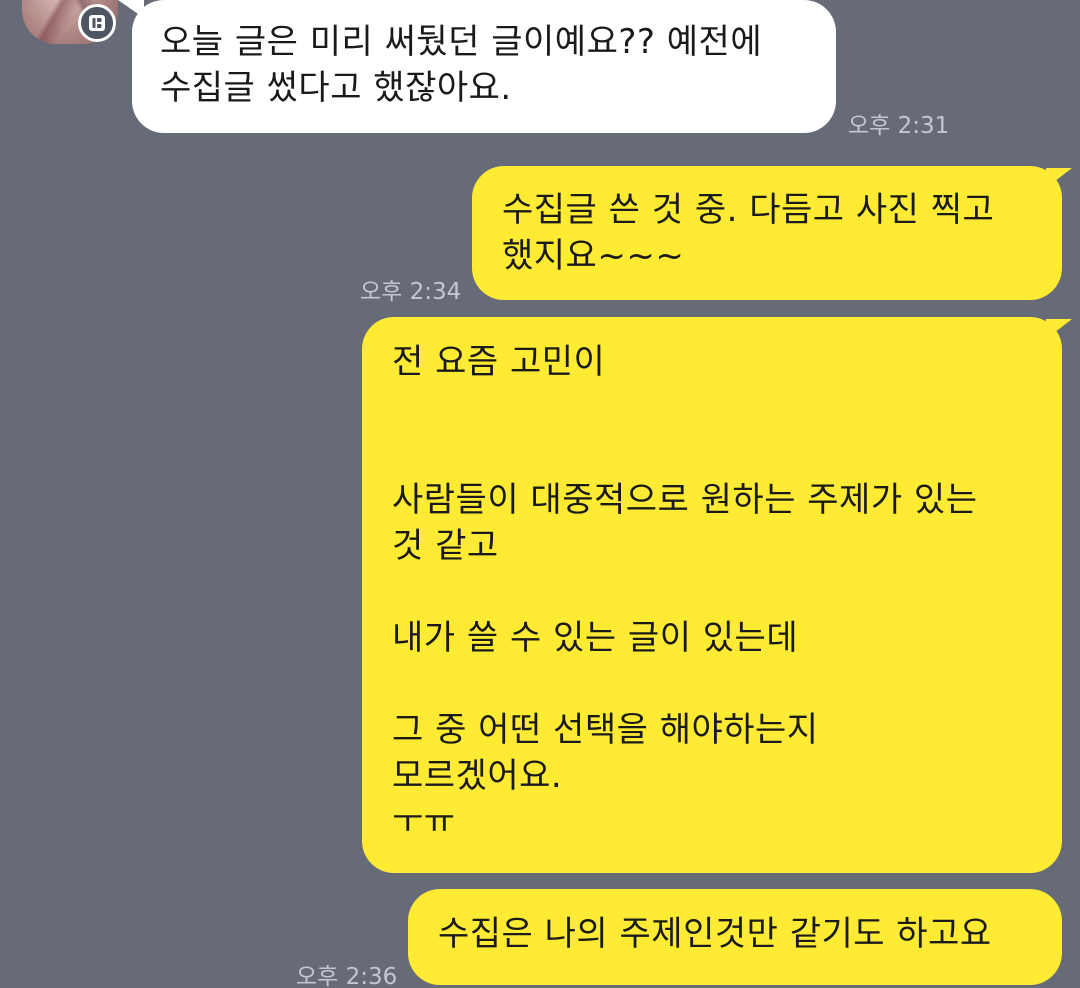 The height and width of the screenshot is (988, 1080). What do you see at coordinates (735, 937) in the screenshot?
I see `outgoing-message-bubble: 수집은 나의 주제인것만 같기도 하고요` at bounding box center [735, 937].